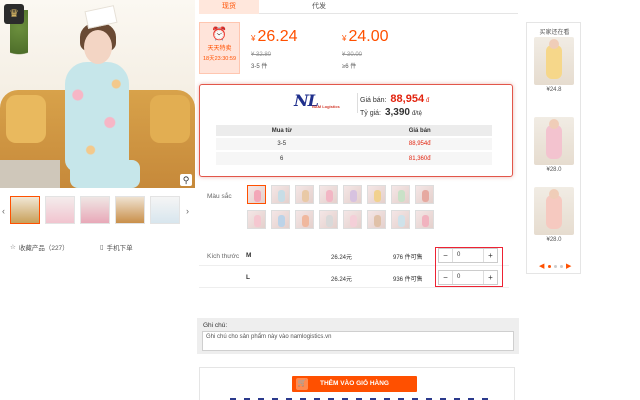 The width and height of the screenshot is (640, 400). What do you see at coordinates (397, 112) in the screenshot?
I see `exchange-rate-value: 3,390` at bounding box center [397, 112].